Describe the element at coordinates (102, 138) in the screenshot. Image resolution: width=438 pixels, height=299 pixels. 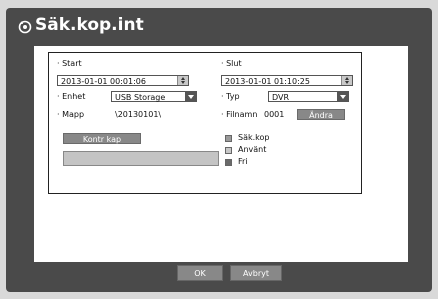
I see `check-capacity-button: Kontr kap` at that location.